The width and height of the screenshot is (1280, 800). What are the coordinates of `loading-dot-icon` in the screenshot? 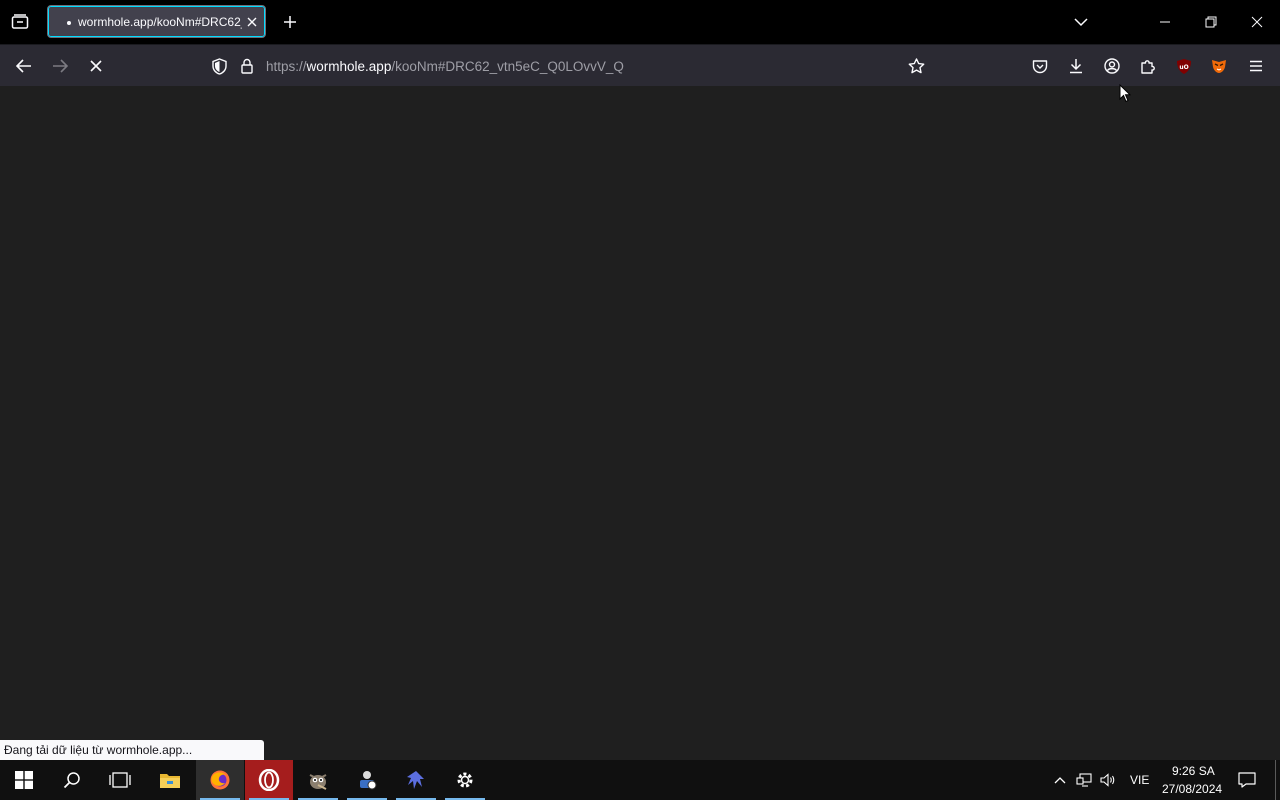 It's located at (69, 23).